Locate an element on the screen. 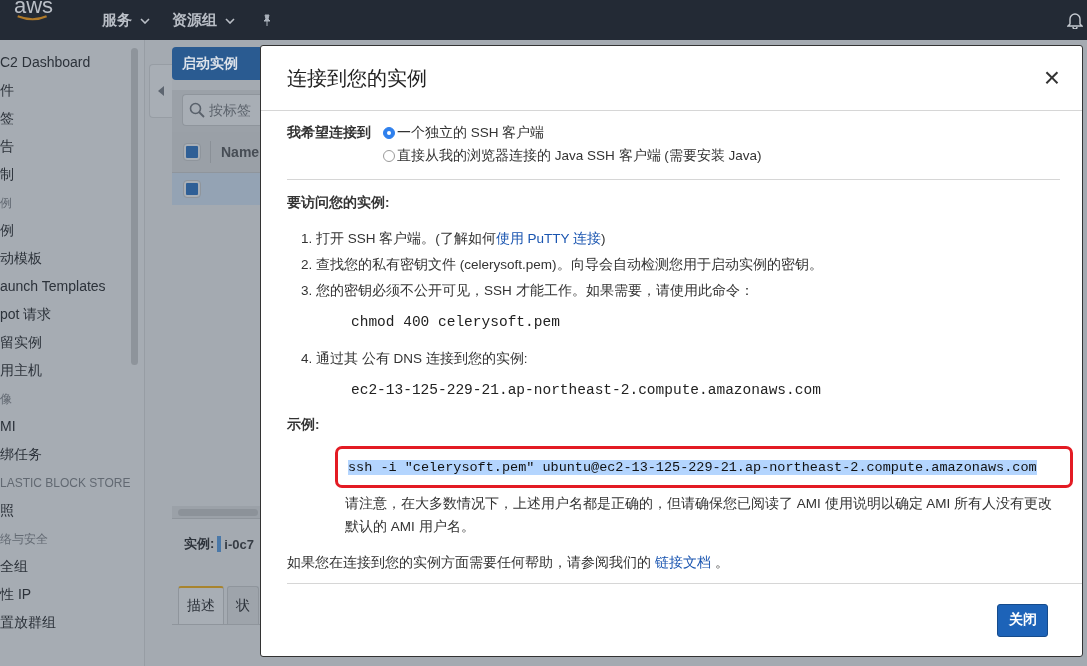  tab: 状 is located at coordinates (243, 605).